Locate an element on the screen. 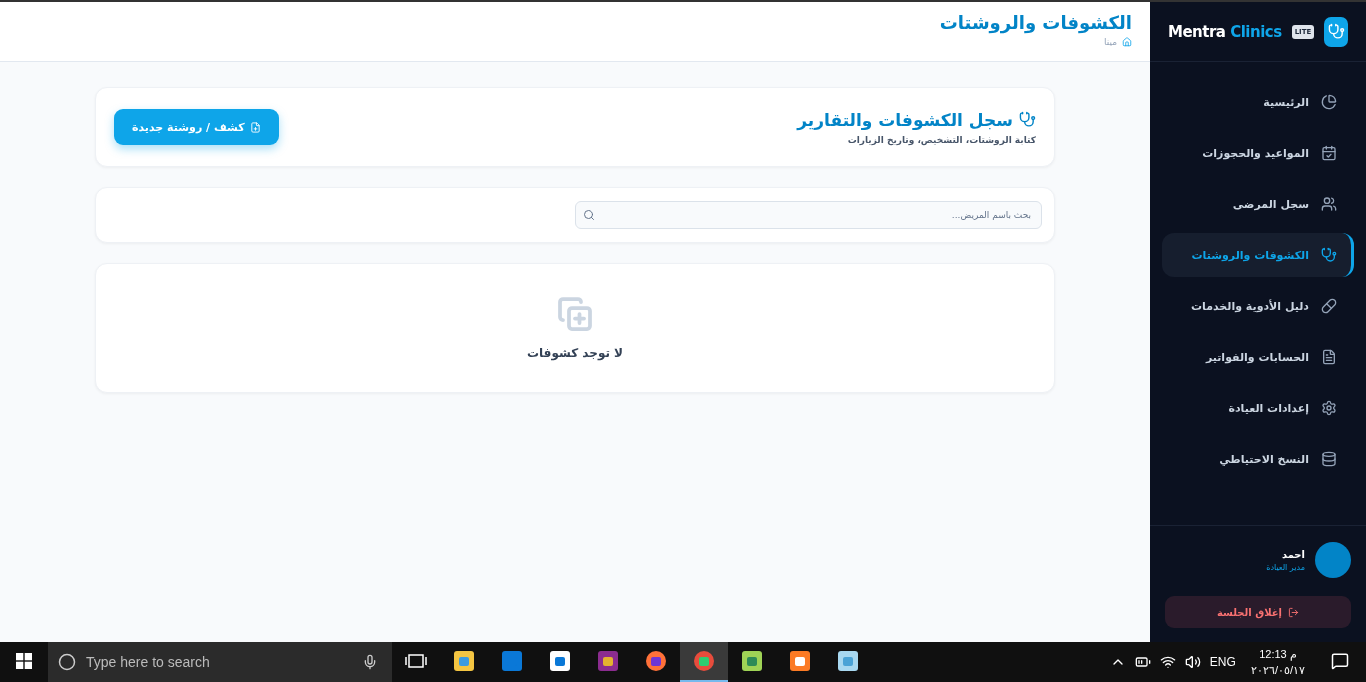  cortana-circle-icon is located at coordinates (67, 662).